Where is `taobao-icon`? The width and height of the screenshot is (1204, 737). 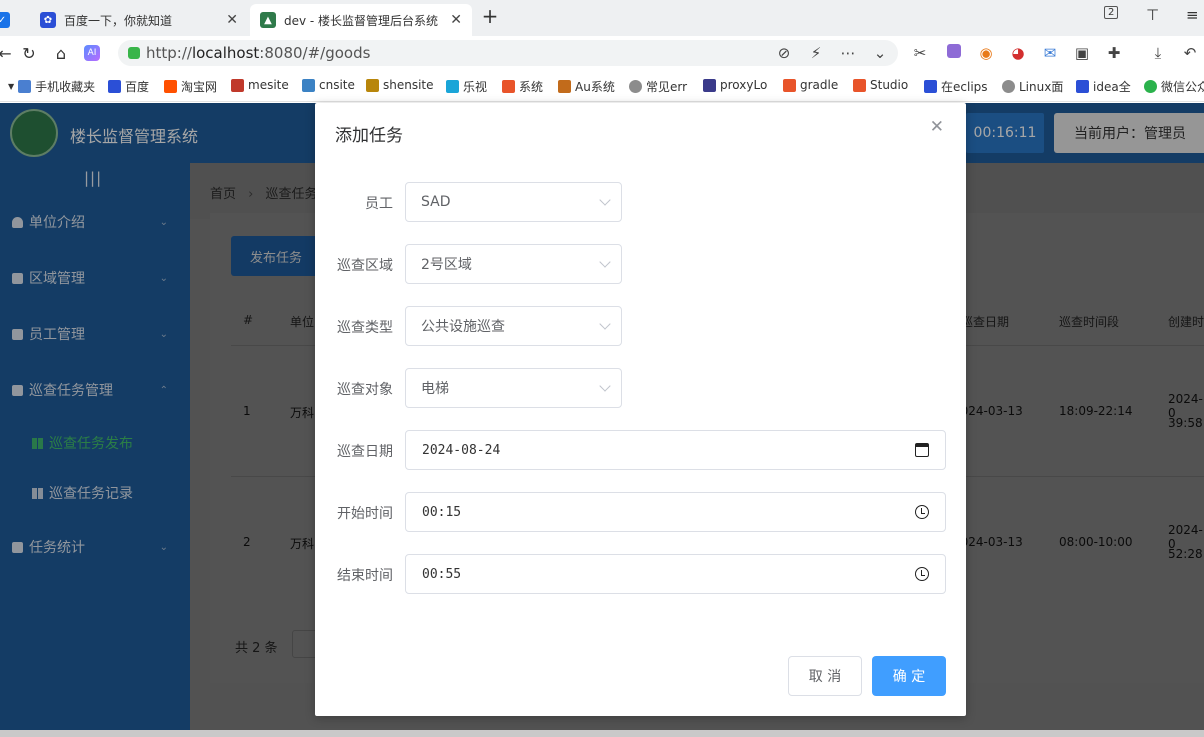 taobao-icon is located at coordinates (170, 86).